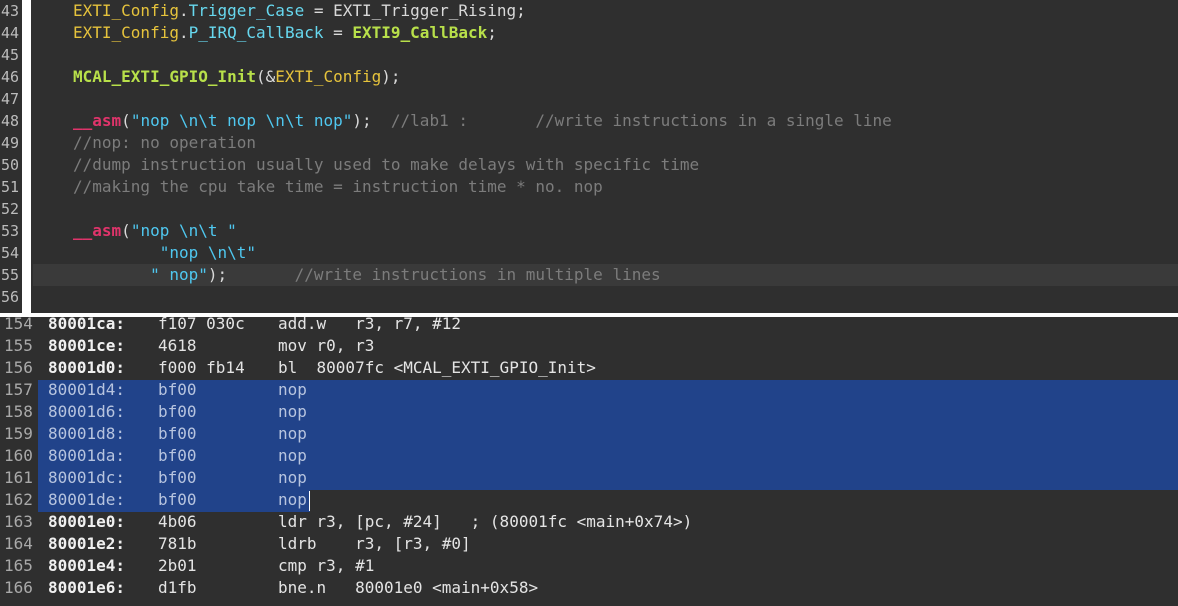  Describe the element at coordinates (589, 55) in the screenshot. I see `editor-line: 45` at that location.